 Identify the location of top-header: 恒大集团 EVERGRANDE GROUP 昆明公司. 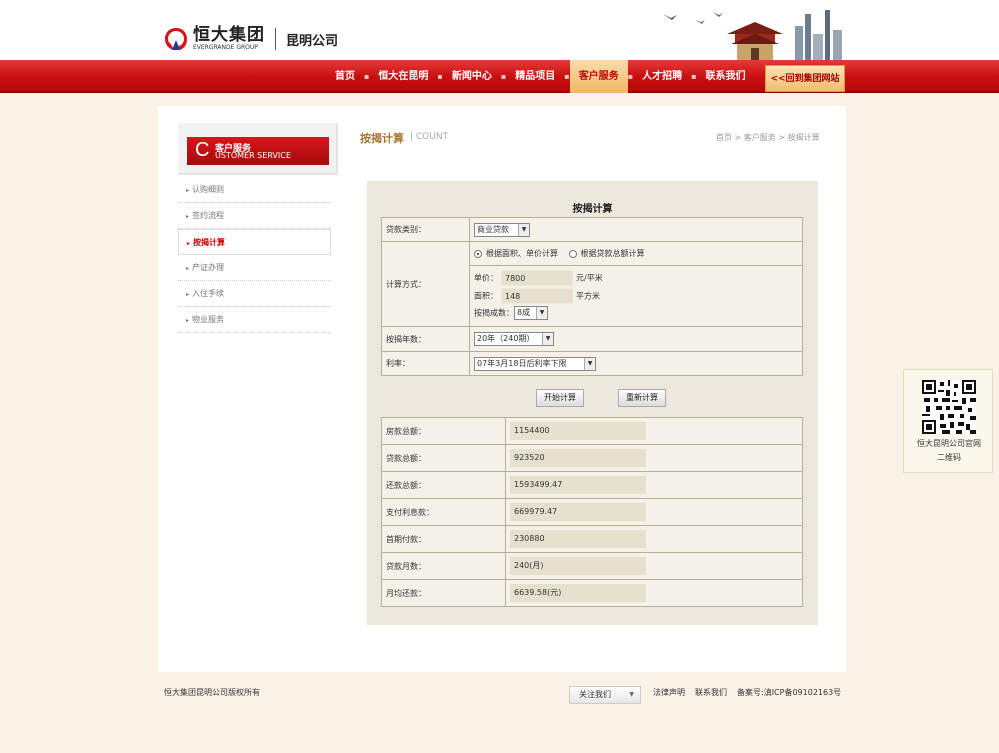
(499, 30).